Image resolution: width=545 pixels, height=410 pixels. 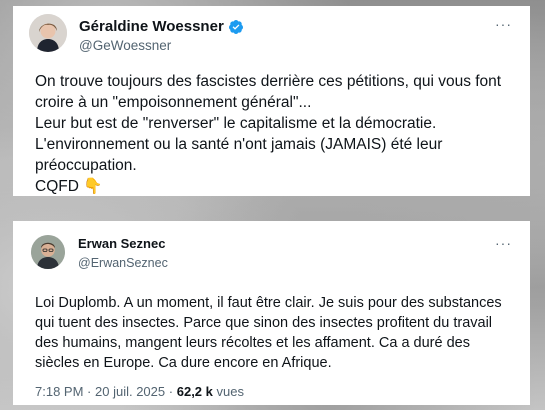 I want to click on tweet-date: 20 juil. 2025, so click(x=130, y=391).